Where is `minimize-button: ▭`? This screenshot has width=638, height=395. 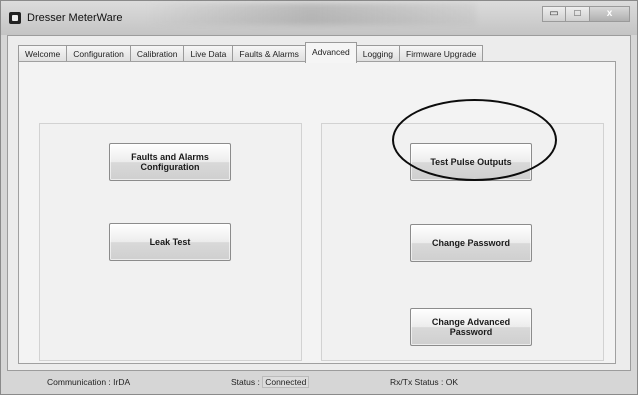
minimize-button: ▭ is located at coordinates (554, 14).